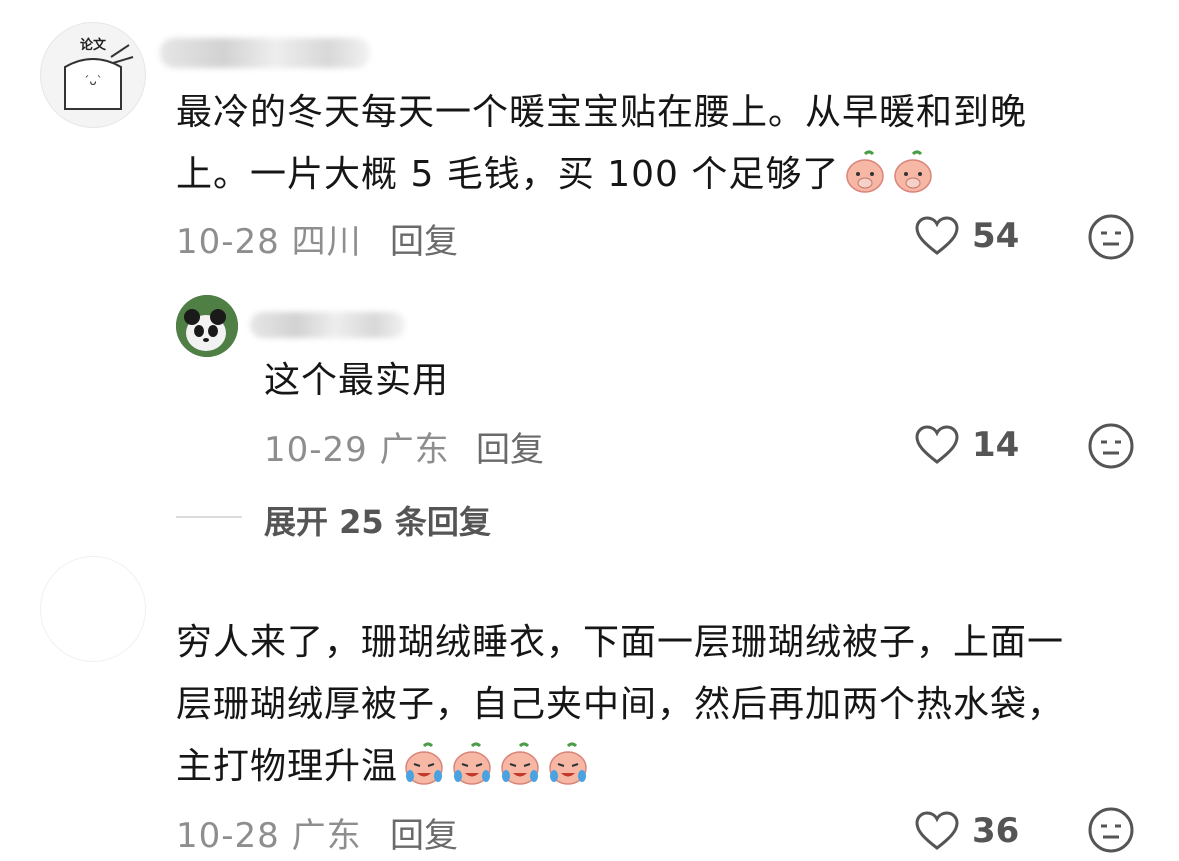 Image resolution: width=1179 pixels, height=861 pixels. I want to click on comment-meta: 10-28 广东, so click(269, 832).